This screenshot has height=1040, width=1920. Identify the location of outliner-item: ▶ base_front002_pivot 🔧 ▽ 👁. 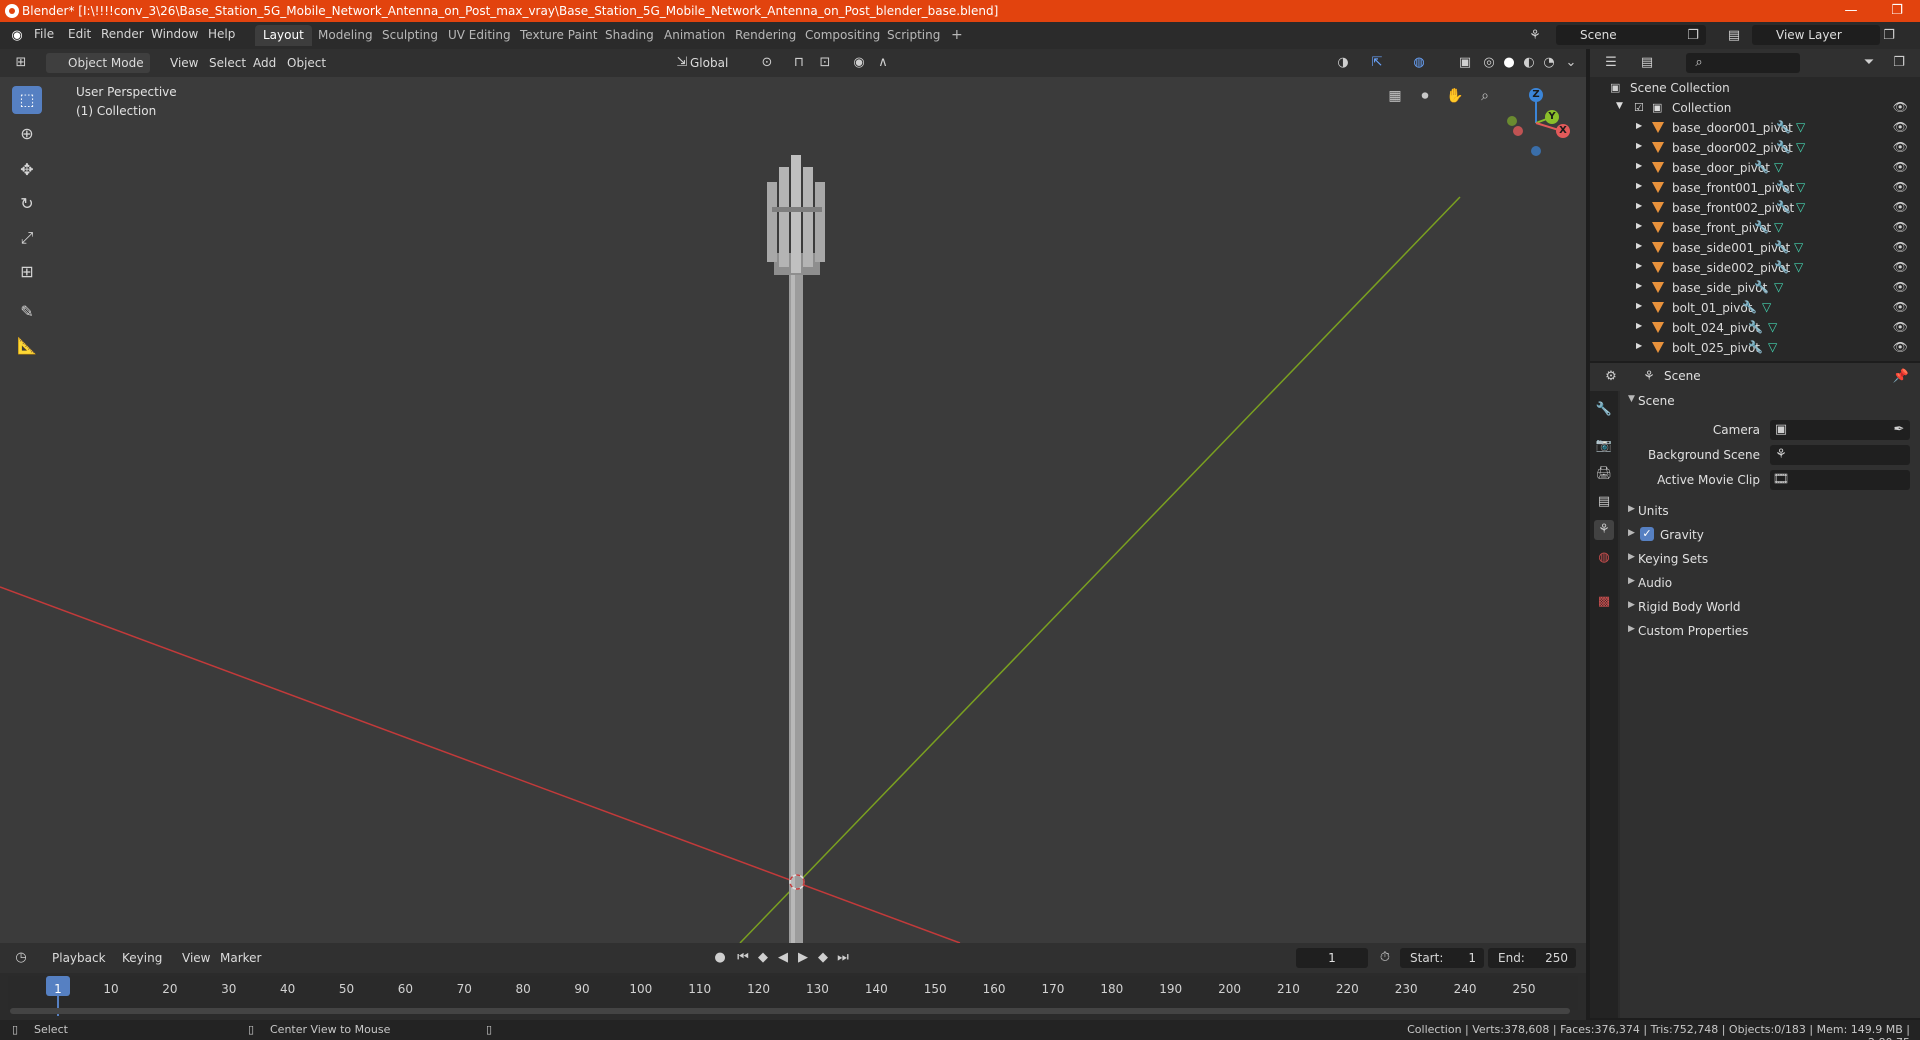
(1755, 208).